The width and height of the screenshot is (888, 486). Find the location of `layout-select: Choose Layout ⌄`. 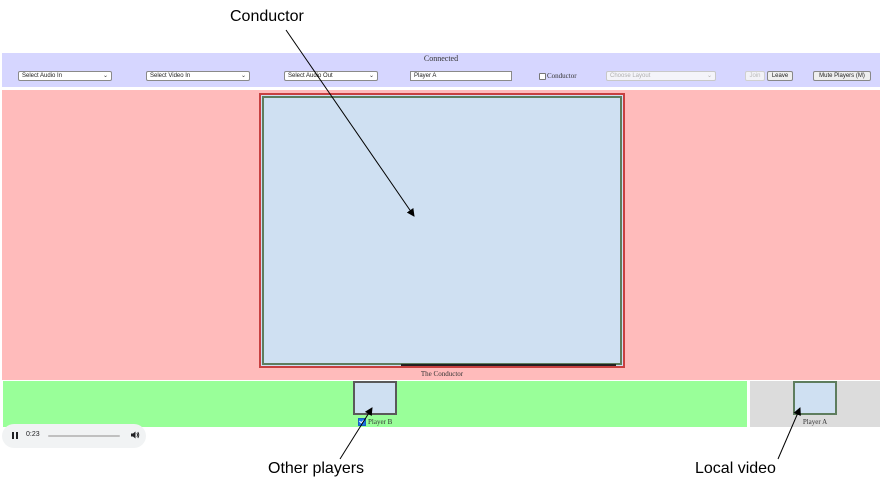

layout-select: Choose Layout ⌄ is located at coordinates (661, 76).